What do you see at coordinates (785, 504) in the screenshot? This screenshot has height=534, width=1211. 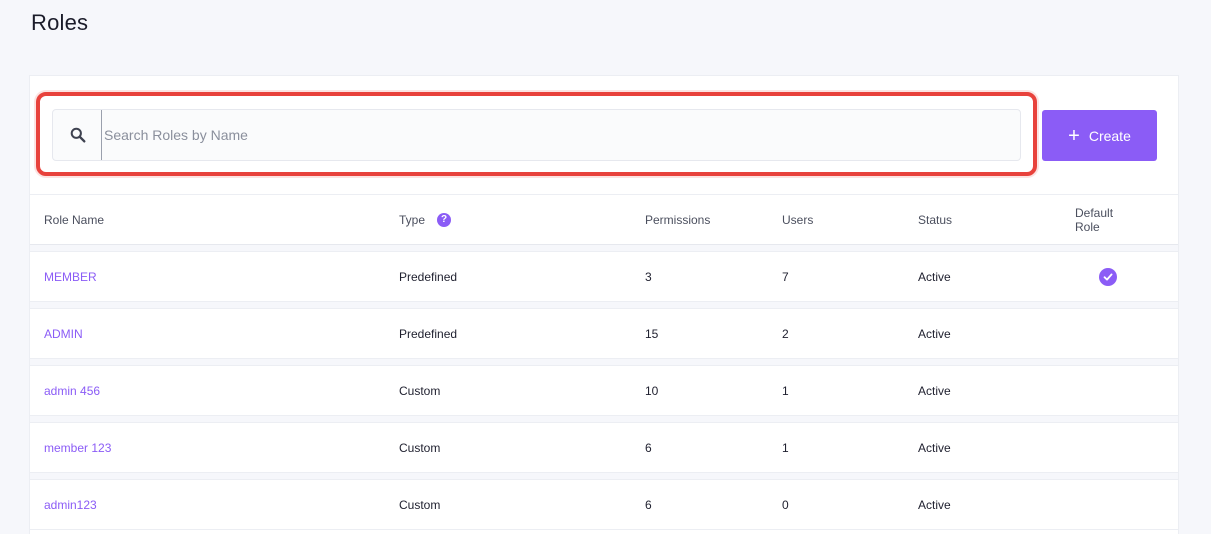 I see `role-users: 0` at bounding box center [785, 504].